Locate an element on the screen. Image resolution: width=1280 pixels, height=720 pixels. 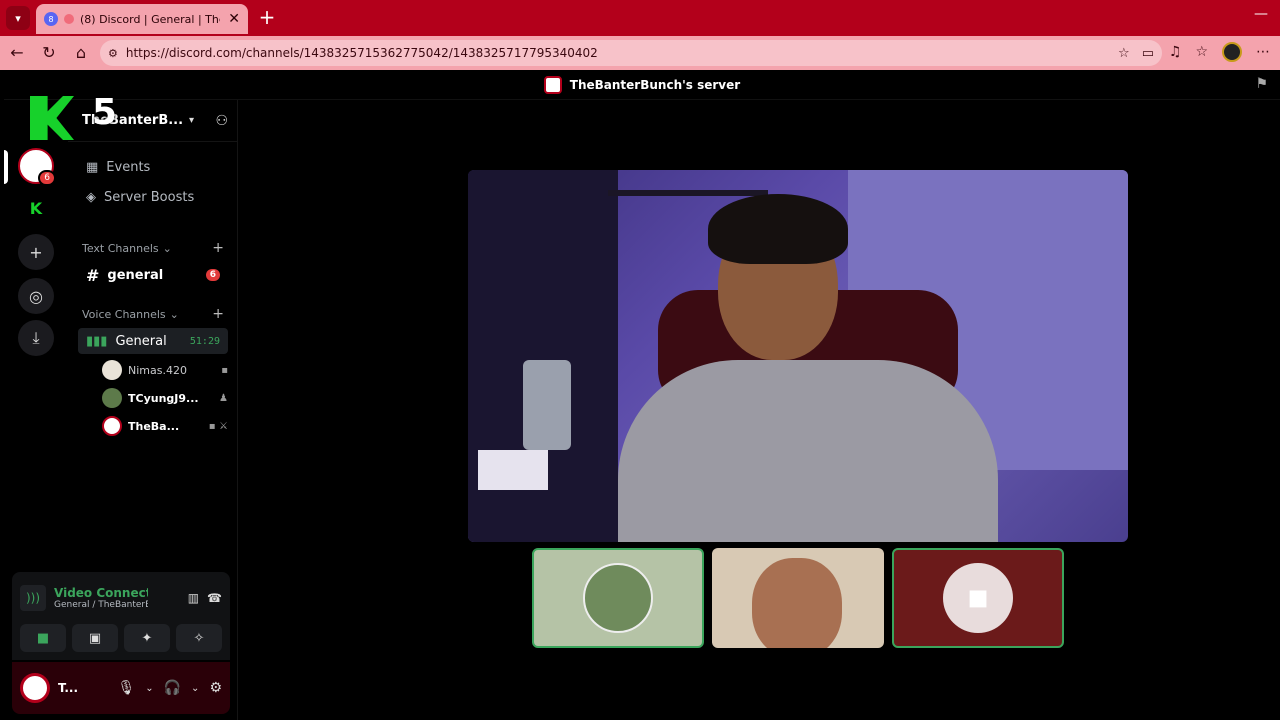
server-boosts-item: ◈ Server Boosts is located at coordinates (153, 197).